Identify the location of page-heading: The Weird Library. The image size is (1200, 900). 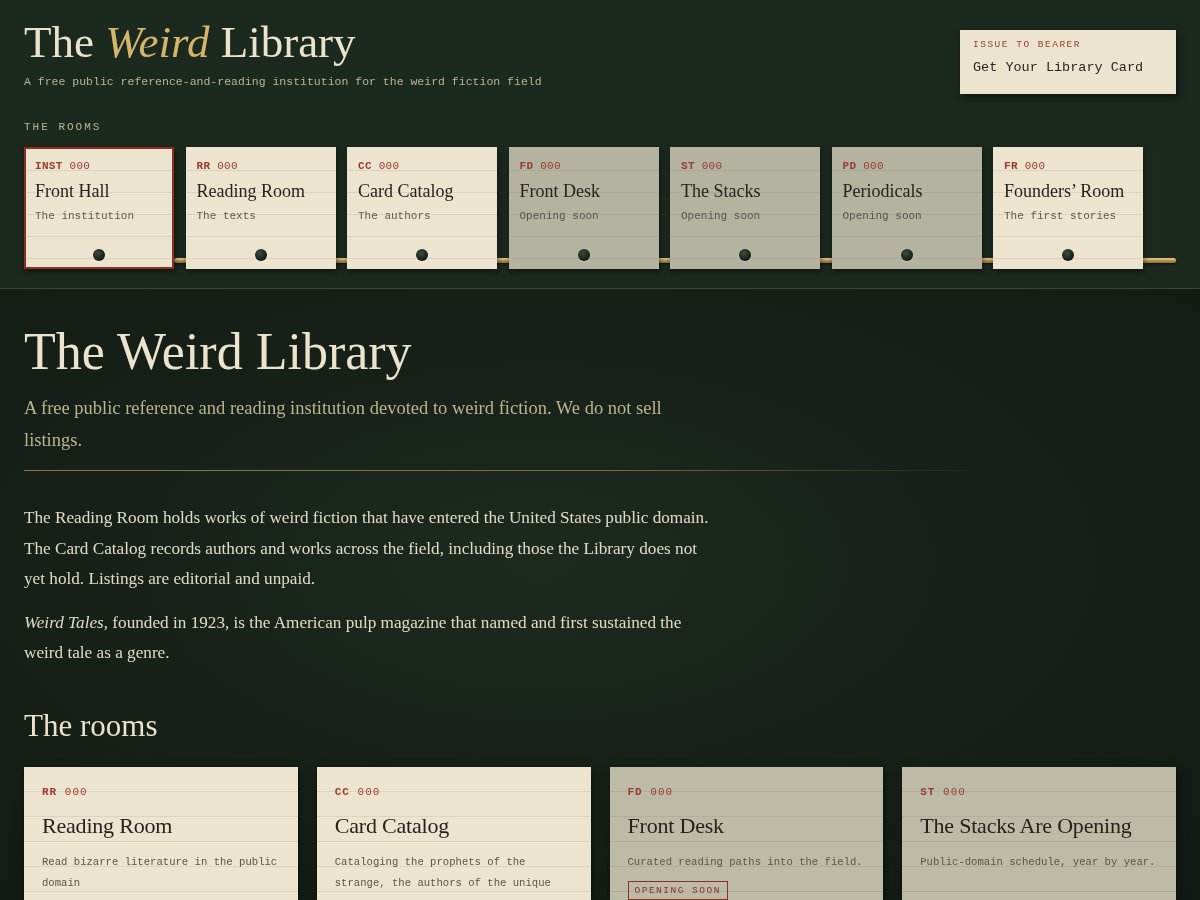
(218, 351).